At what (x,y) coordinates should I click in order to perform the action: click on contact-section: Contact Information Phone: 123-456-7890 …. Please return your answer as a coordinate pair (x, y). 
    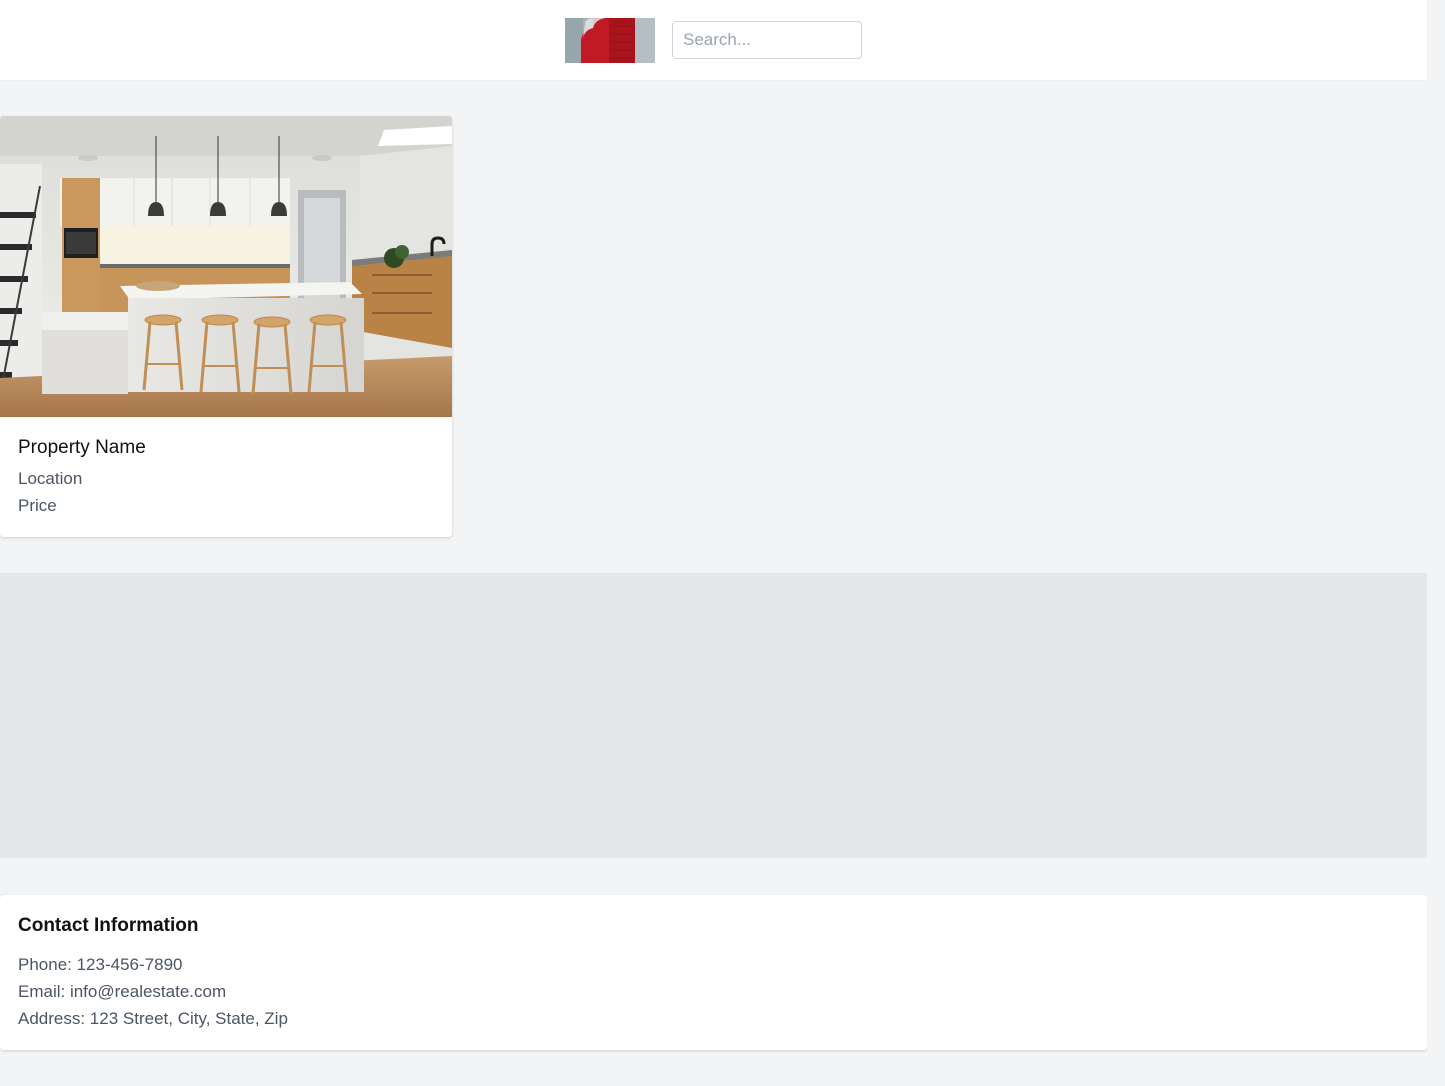
    Looking at the image, I should click on (713, 972).